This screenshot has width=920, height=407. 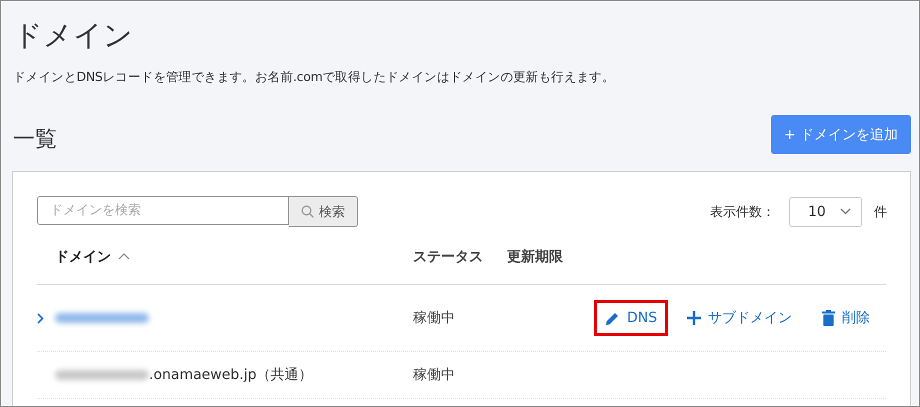 What do you see at coordinates (840, 134) in the screenshot?
I see `add-domain-button: + ドメインを追加` at bounding box center [840, 134].